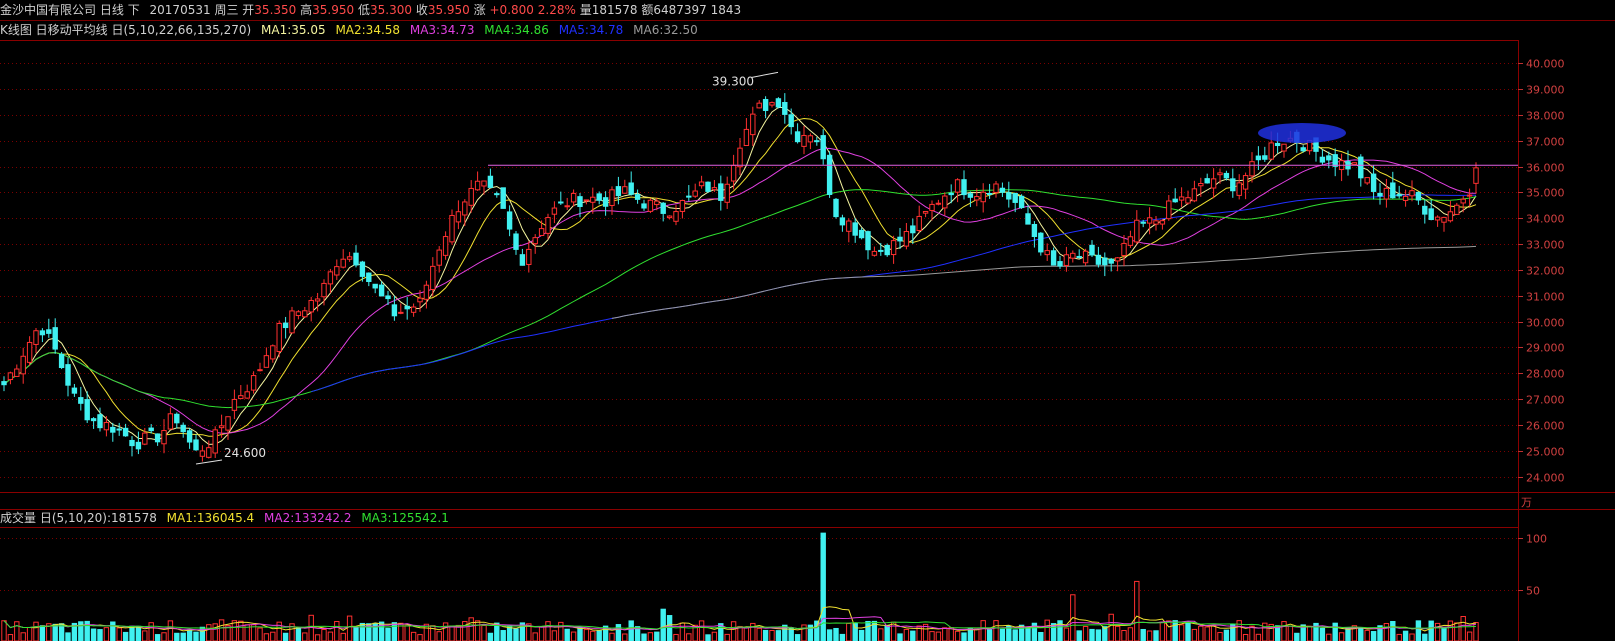  What do you see at coordinates (125, 30) in the screenshot?
I see `ma-legend-title: K线图 日移动平均线 日(5,10,22,66,135,270)` at bounding box center [125, 30].